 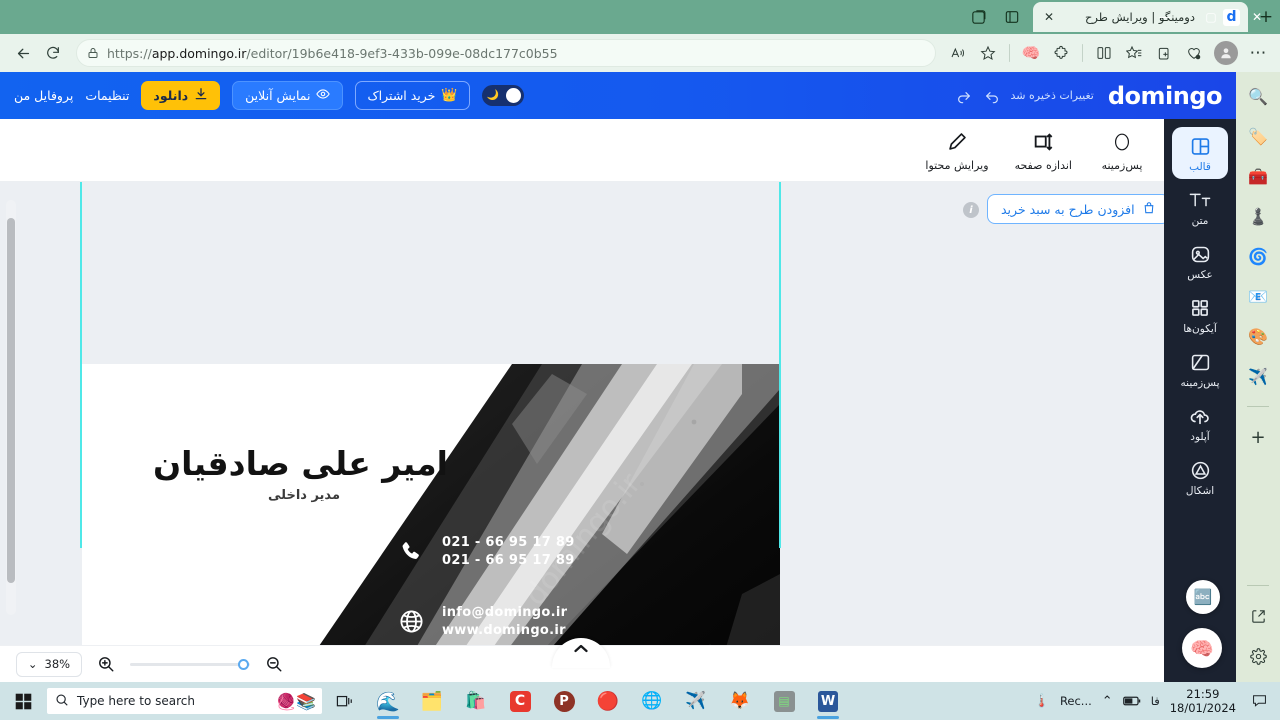 I want to click on refresh-icon, so click(x=53, y=53).